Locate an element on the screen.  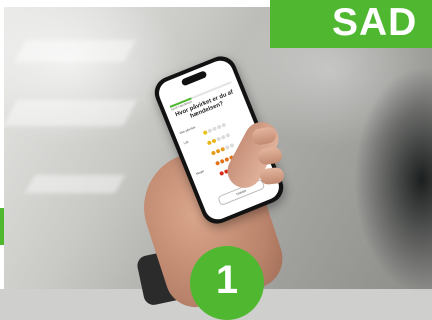
step-number-badge: 1 is located at coordinates (227, 283).